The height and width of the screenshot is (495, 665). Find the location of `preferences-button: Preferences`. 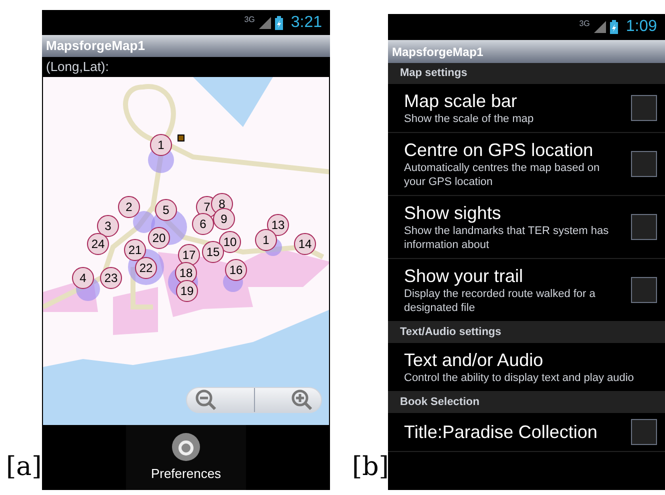

preferences-button: Preferences is located at coordinates (186, 457).